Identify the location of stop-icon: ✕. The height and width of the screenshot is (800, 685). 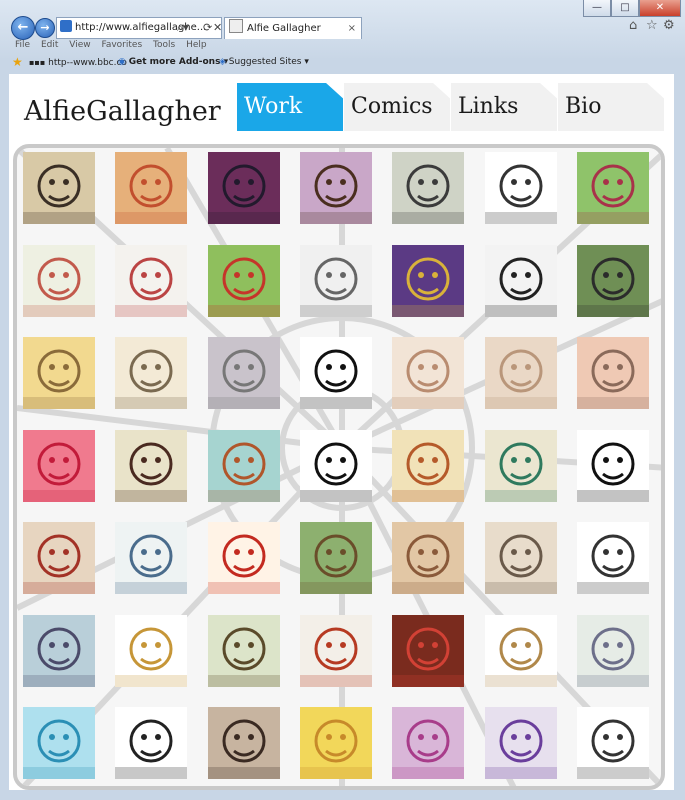
(217, 28).